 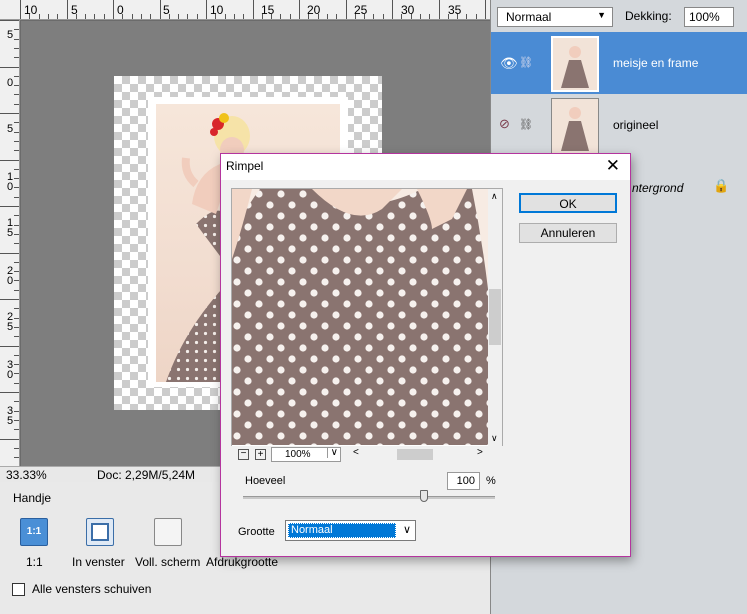 What do you see at coordinates (619, 63) in the screenshot?
I see `layer-row-meisje-en-frame: 👁 ⛓ meisje en frame` at bounding box center [619, 63].